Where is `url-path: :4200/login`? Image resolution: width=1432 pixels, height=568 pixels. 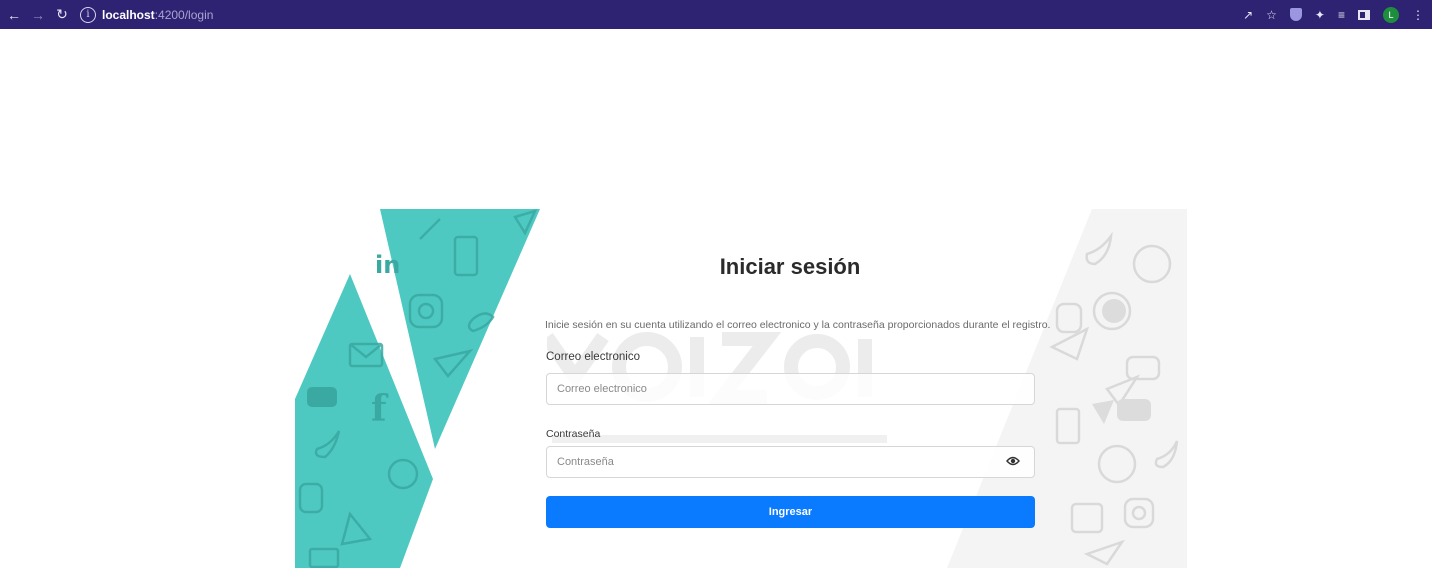 url-path: :4200/login is located at coordinates (184, 14).